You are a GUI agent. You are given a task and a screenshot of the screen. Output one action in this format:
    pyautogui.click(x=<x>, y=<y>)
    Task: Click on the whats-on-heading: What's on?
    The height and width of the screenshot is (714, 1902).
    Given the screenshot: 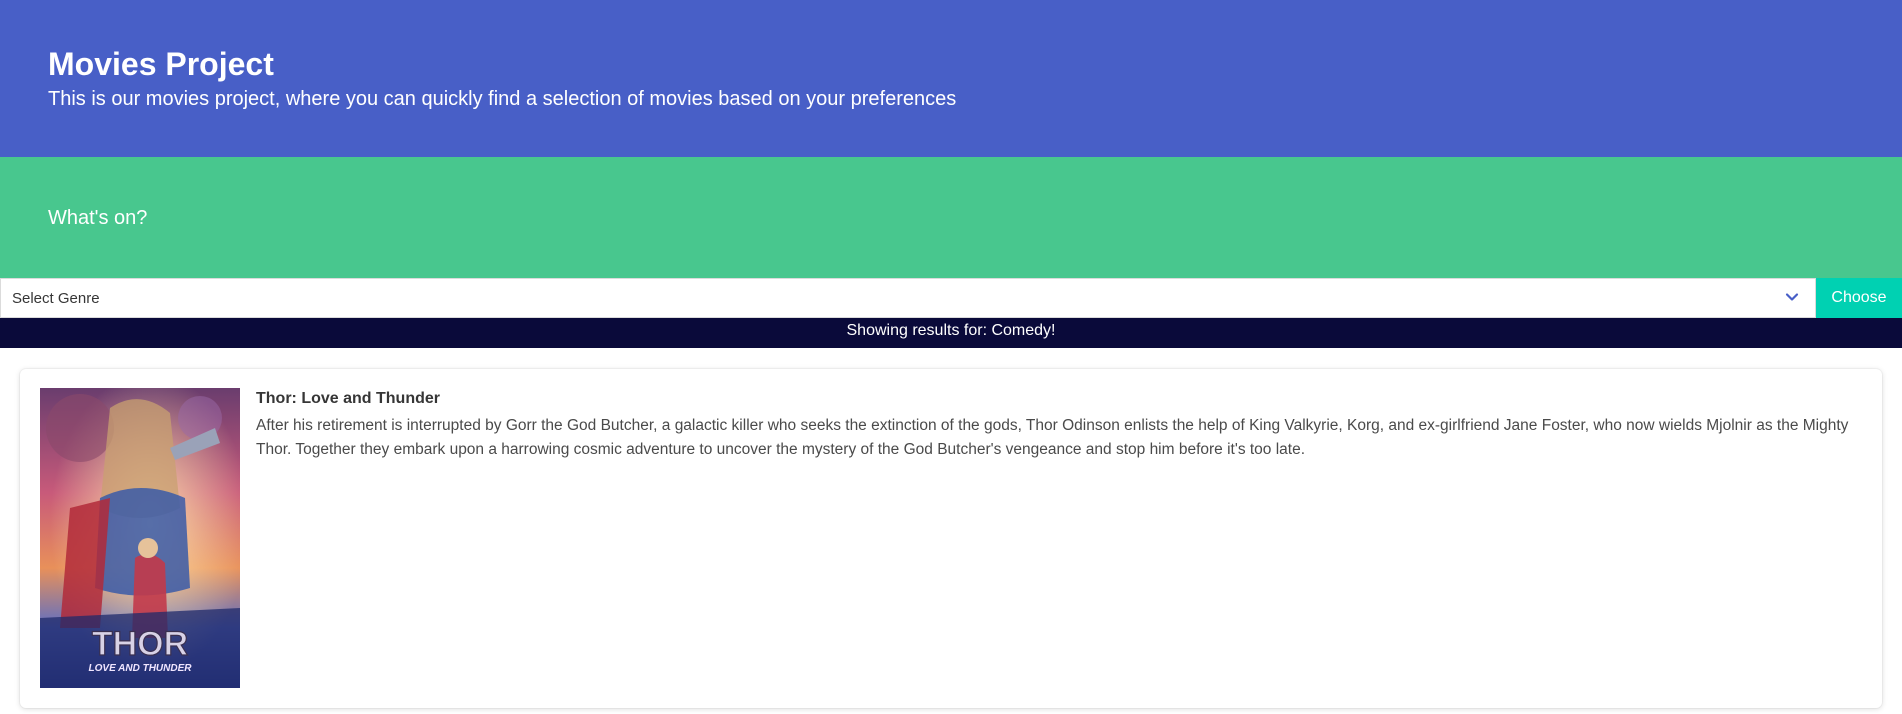 What is the action you would take?
    pyautogui.click(x=98, y=218)
    